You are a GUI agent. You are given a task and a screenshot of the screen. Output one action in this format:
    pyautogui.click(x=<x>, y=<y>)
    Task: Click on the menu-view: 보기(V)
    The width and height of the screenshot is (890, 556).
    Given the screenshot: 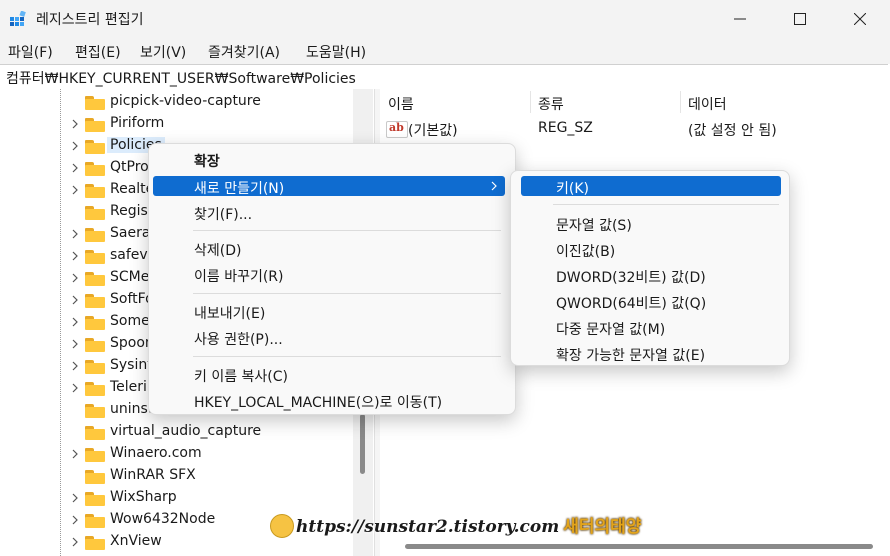 What is the action you would take?
    pyautogui.click(x=163, y=52)
    